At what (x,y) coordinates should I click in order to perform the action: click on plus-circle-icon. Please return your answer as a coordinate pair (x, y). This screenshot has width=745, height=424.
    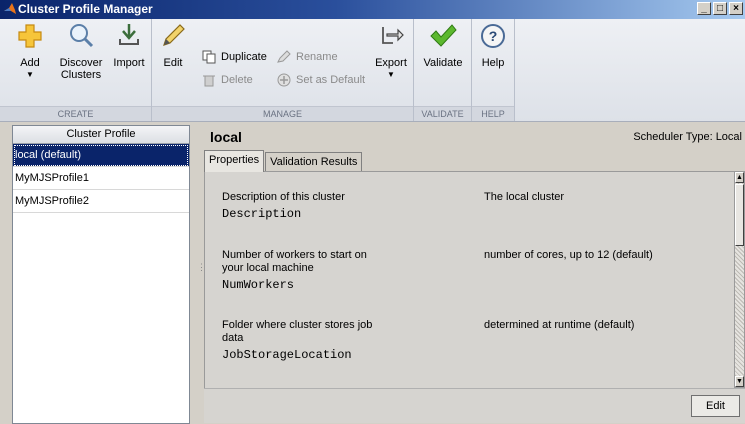
    Looking at the image, I should click on (284, 80).